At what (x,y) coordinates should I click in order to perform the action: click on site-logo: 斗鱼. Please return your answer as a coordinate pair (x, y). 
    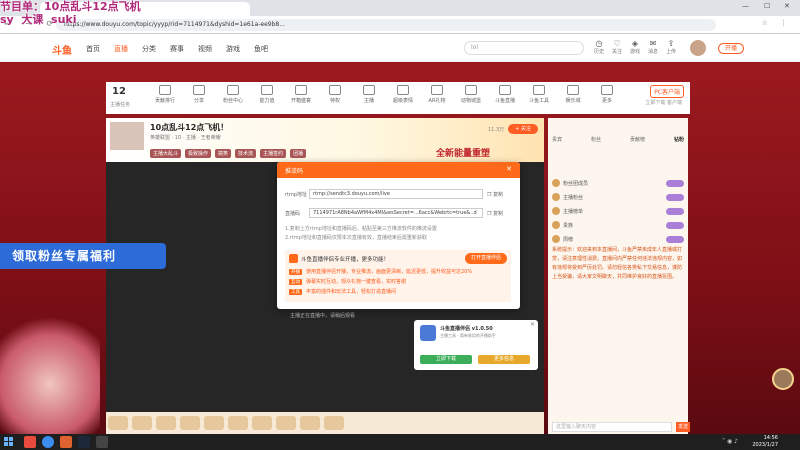
    Looking at the image, I should click on (62, 49).